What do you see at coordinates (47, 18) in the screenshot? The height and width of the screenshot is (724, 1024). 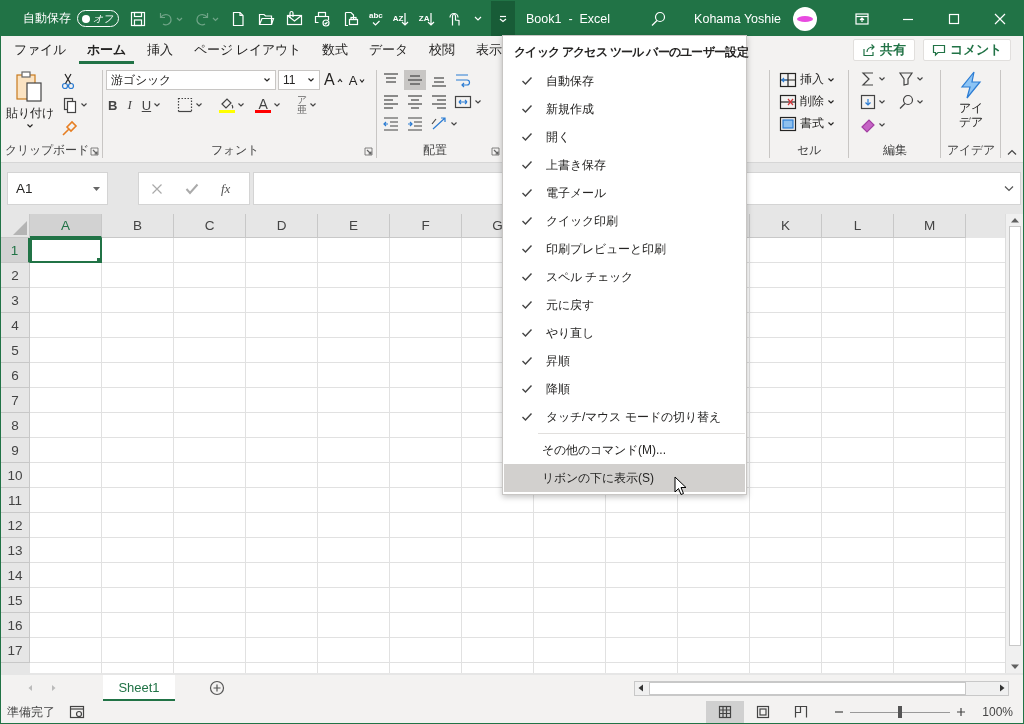 I see `autosave-label: 自動保存` at bounding box center [47, 18].